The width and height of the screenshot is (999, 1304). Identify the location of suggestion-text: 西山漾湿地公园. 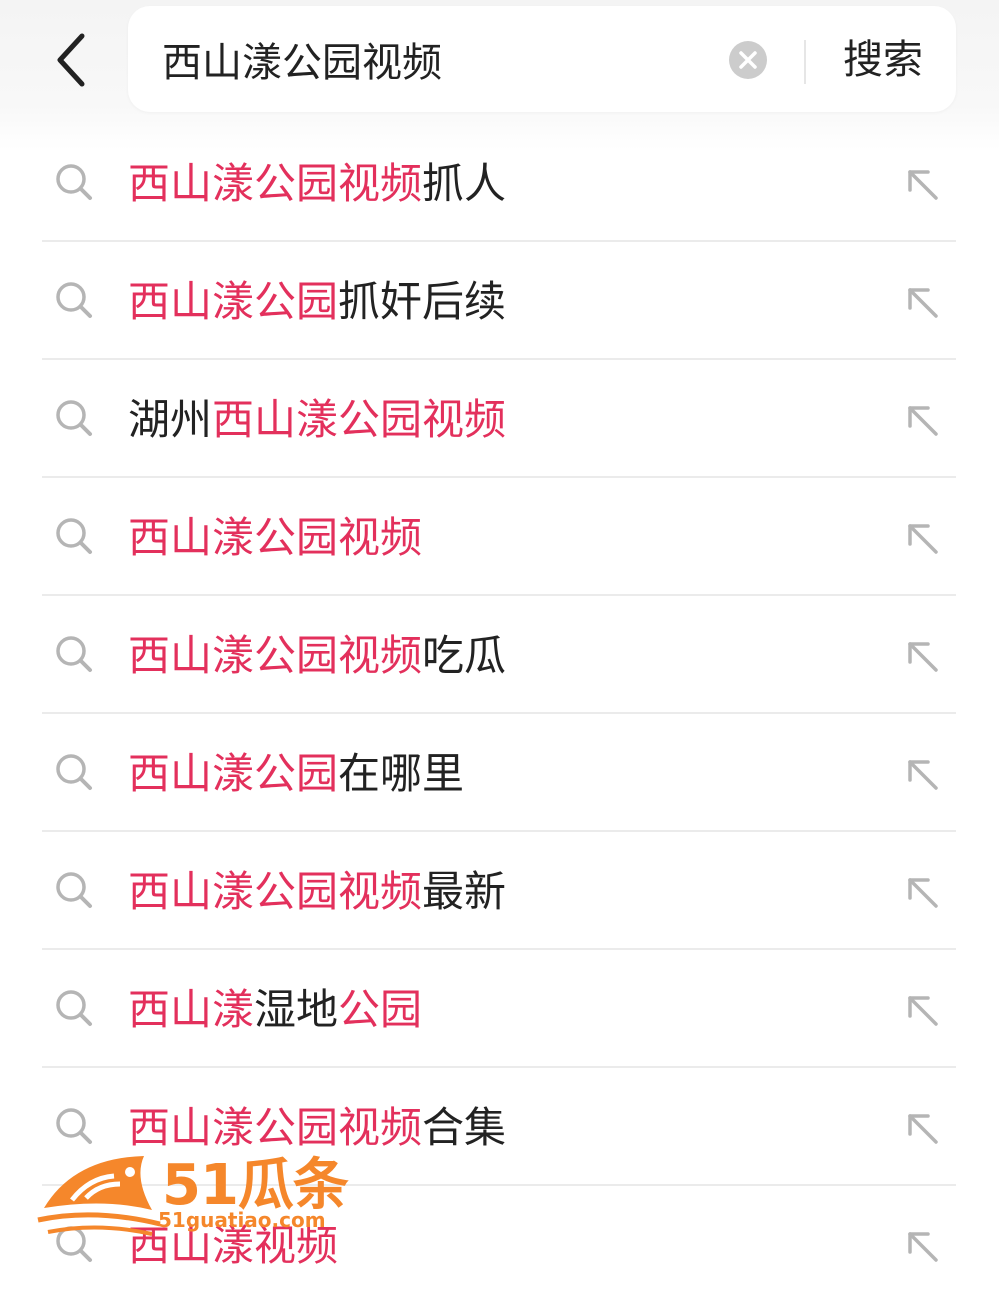
(275, 1010).